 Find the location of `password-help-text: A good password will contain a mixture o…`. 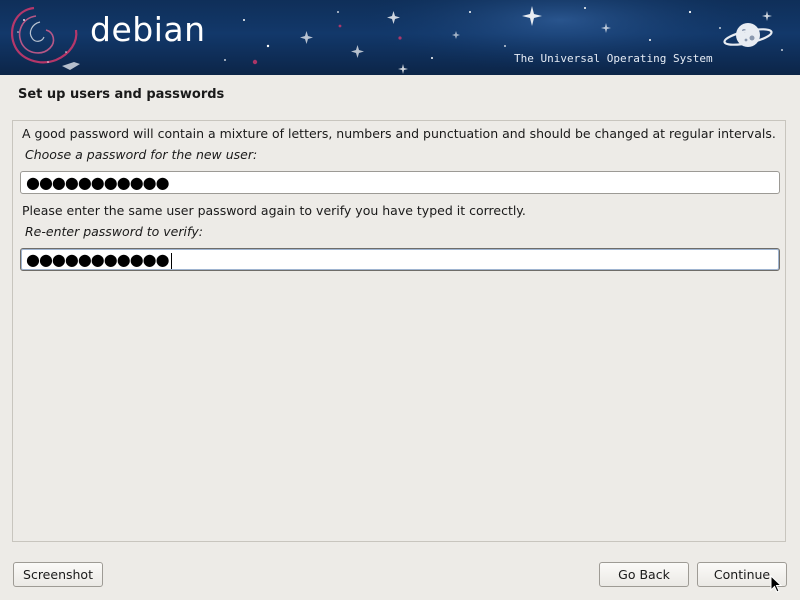

password-help-text: A good password will contain a mixture o… is located at coordinates (399, 133).